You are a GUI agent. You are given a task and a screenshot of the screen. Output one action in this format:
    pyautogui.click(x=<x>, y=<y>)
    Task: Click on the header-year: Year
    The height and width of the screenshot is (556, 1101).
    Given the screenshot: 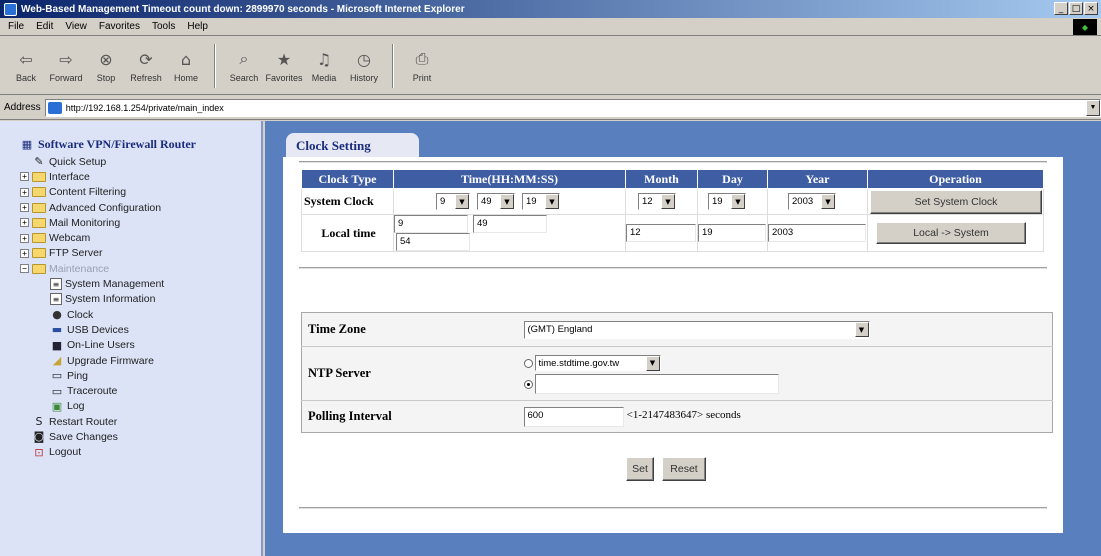 What is the action you would take?
    pyautogui.click(x=817, y=179)
    